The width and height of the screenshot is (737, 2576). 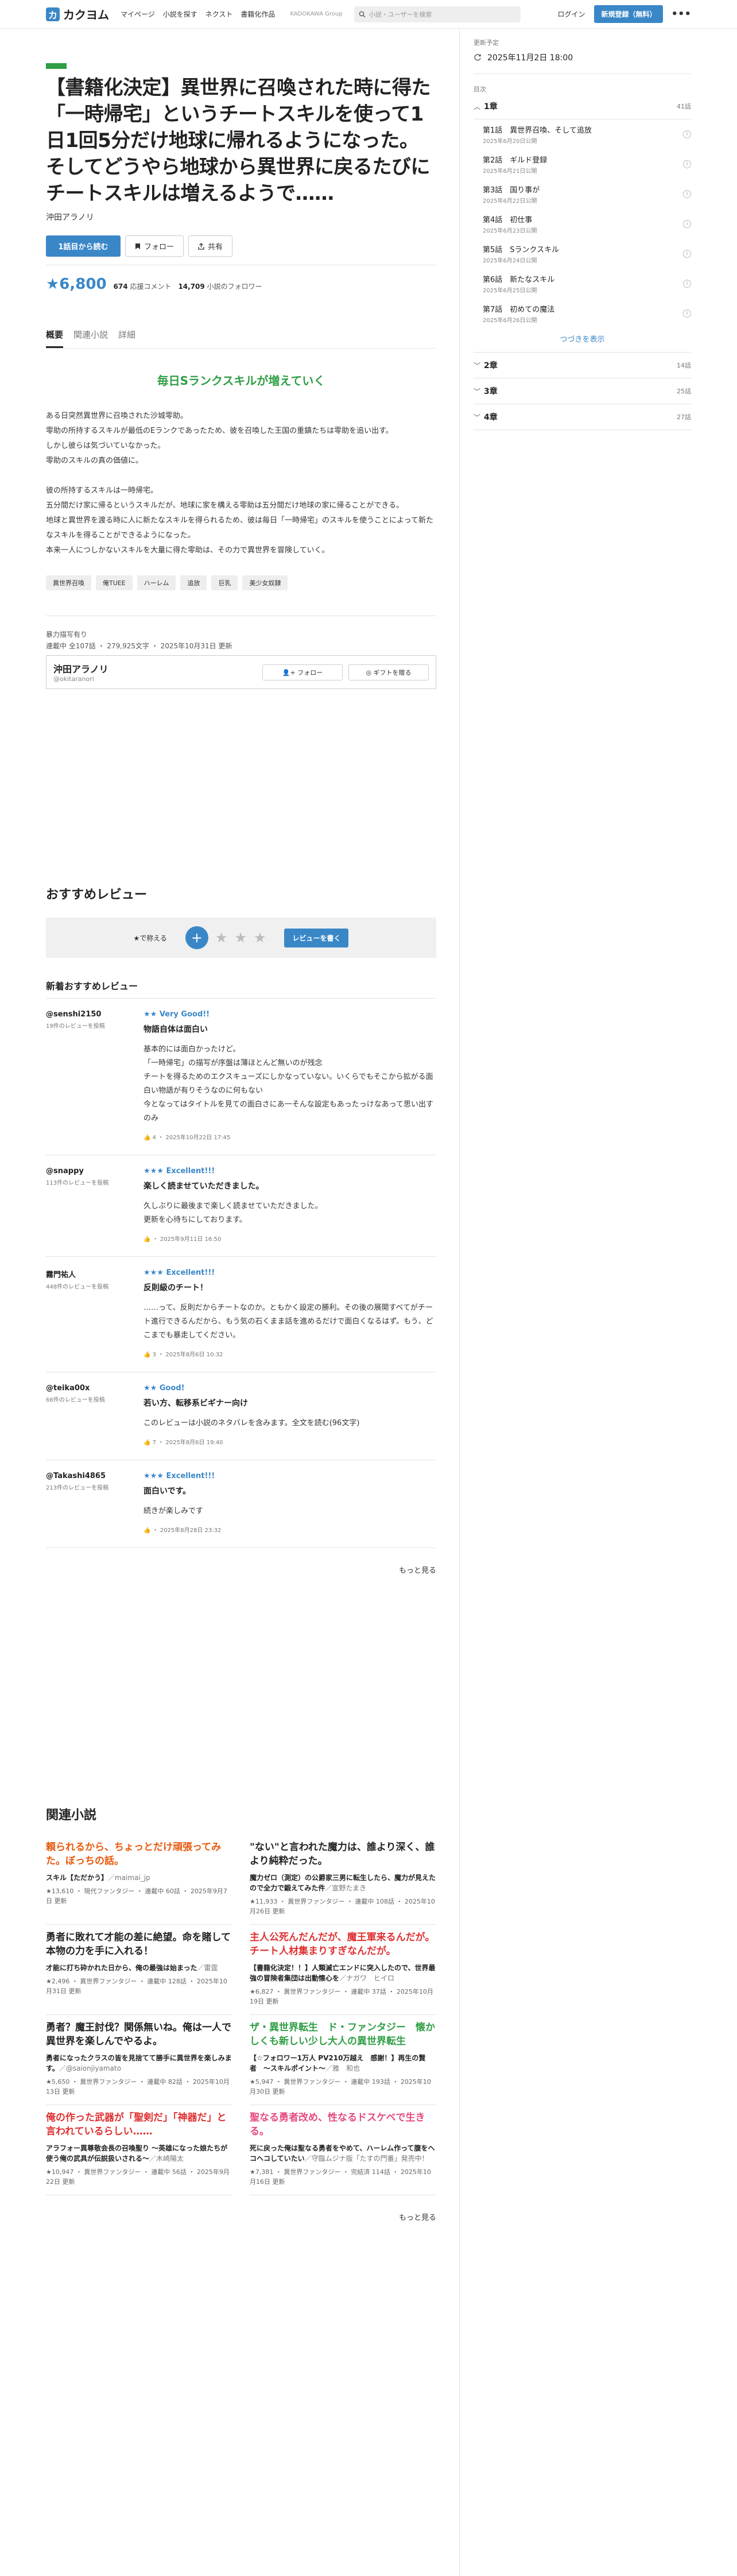 I want to click on episode-item: 第6話 新たなスキル 2025年6月25日公開 i, so click(x=583, y=284).